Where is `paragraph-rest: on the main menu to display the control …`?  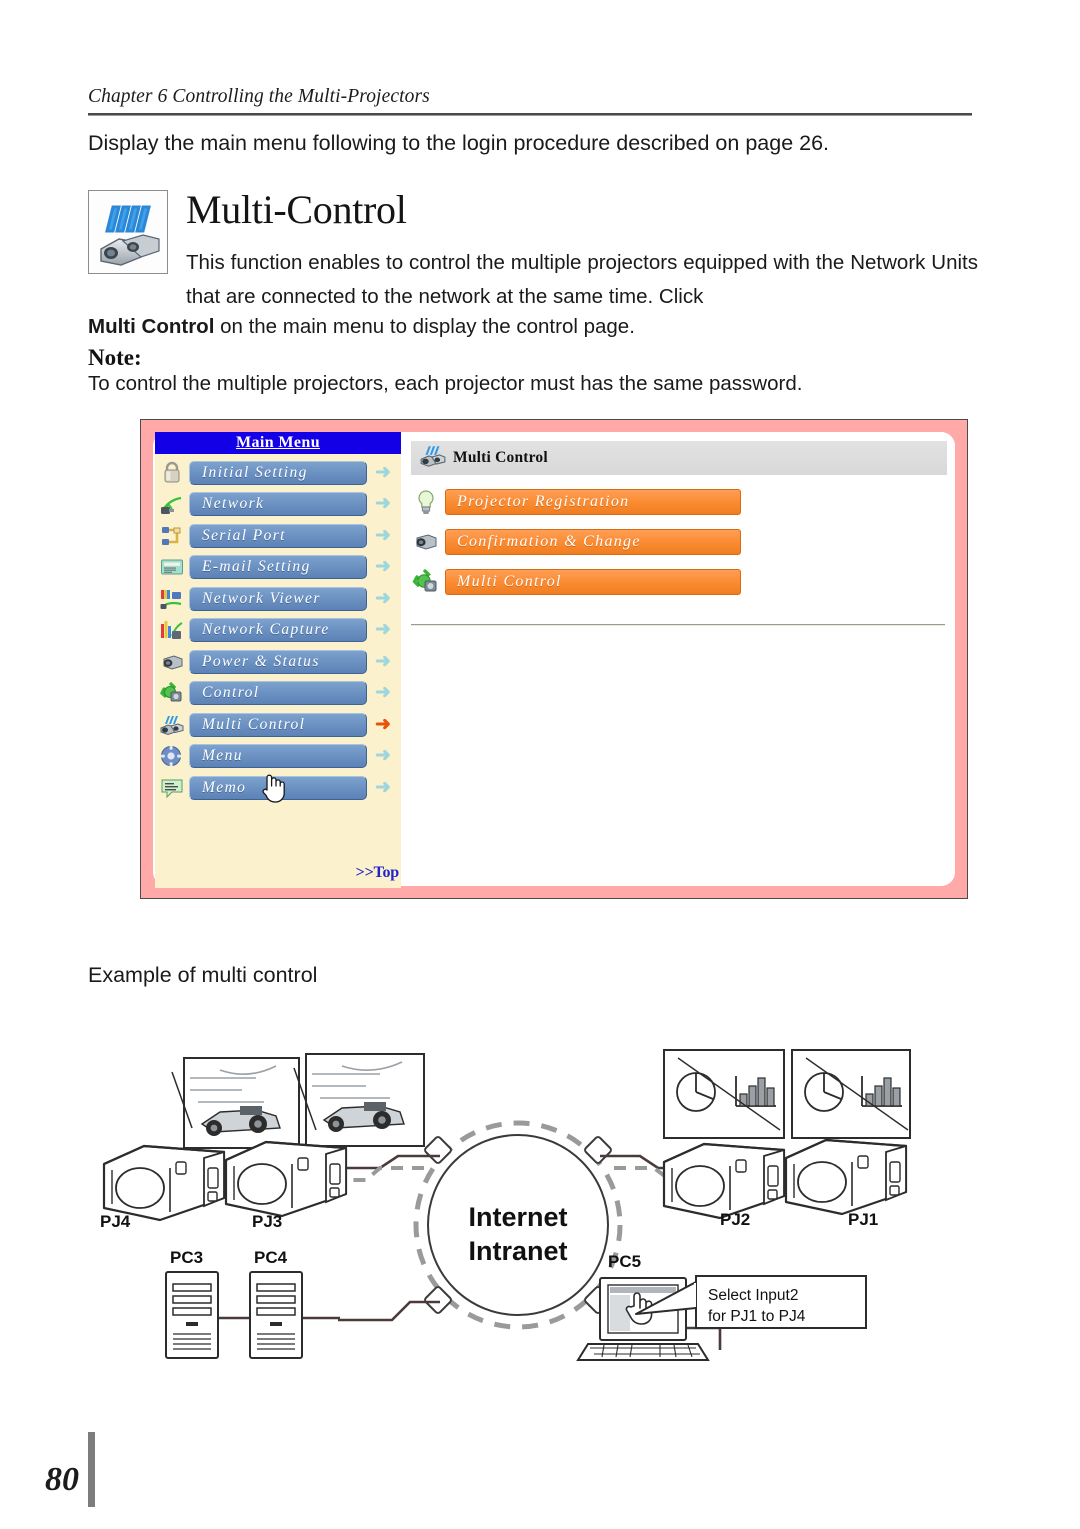
paragraph-rest: on the main menu to display the control … is located at coordinates (424, 326).